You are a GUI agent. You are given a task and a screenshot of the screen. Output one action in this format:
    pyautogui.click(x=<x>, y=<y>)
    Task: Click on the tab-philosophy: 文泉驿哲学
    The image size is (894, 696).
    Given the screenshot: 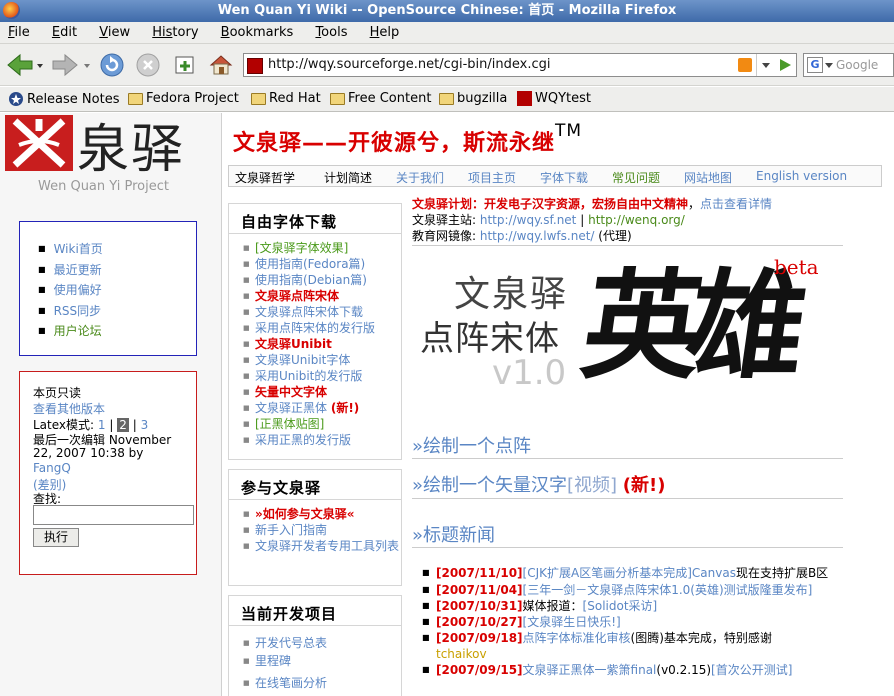 What is the action you would take?
    pyautogui.click(x=265, y=177)
    